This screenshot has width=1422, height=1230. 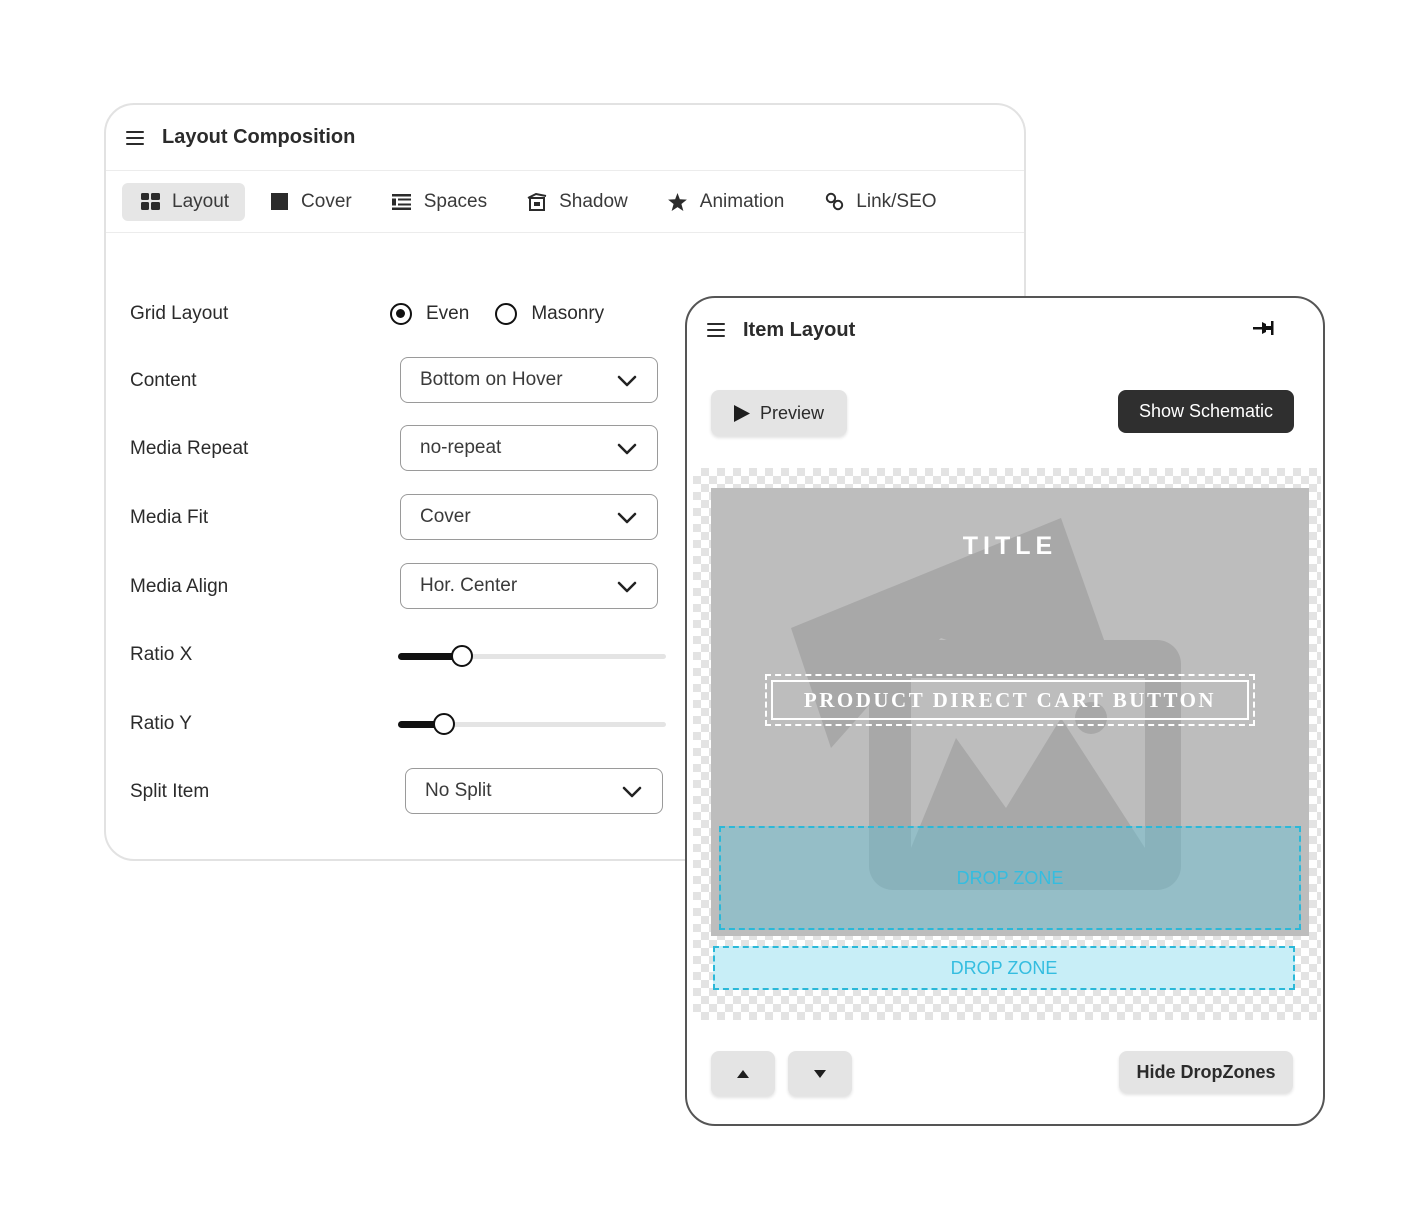 I want to click on tab-layout: Layout, so click(x=184, y=201).